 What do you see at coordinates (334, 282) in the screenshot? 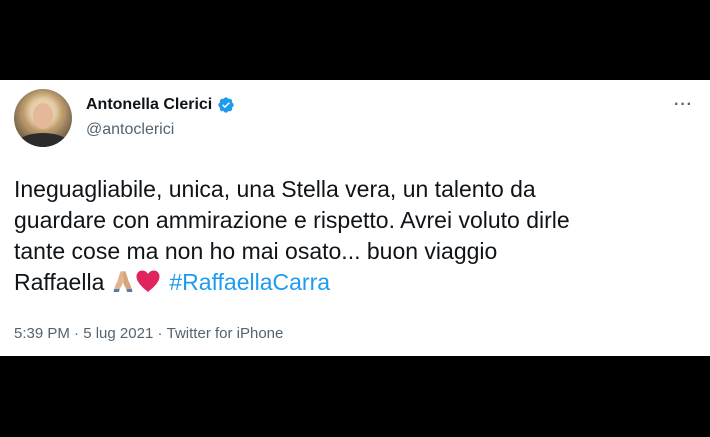
I see `tweet-line-last: Raffaella #RaffaellaCarra` at bounding box center [334, 282].